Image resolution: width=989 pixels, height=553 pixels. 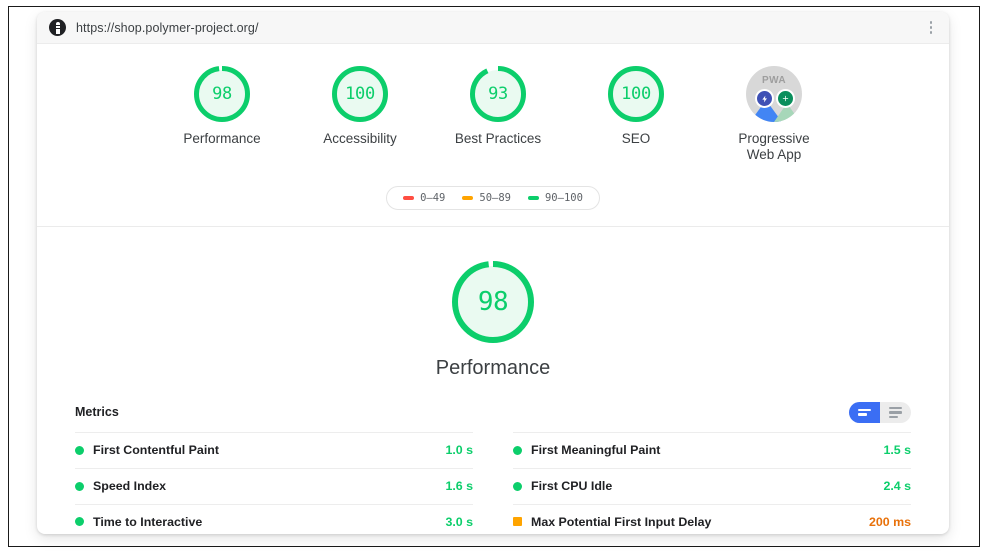 What do you see at coordinates (596, 450) in the screenshot?
I see `metric-name: First Meaningful Paint` at bounding box center [596, 450].